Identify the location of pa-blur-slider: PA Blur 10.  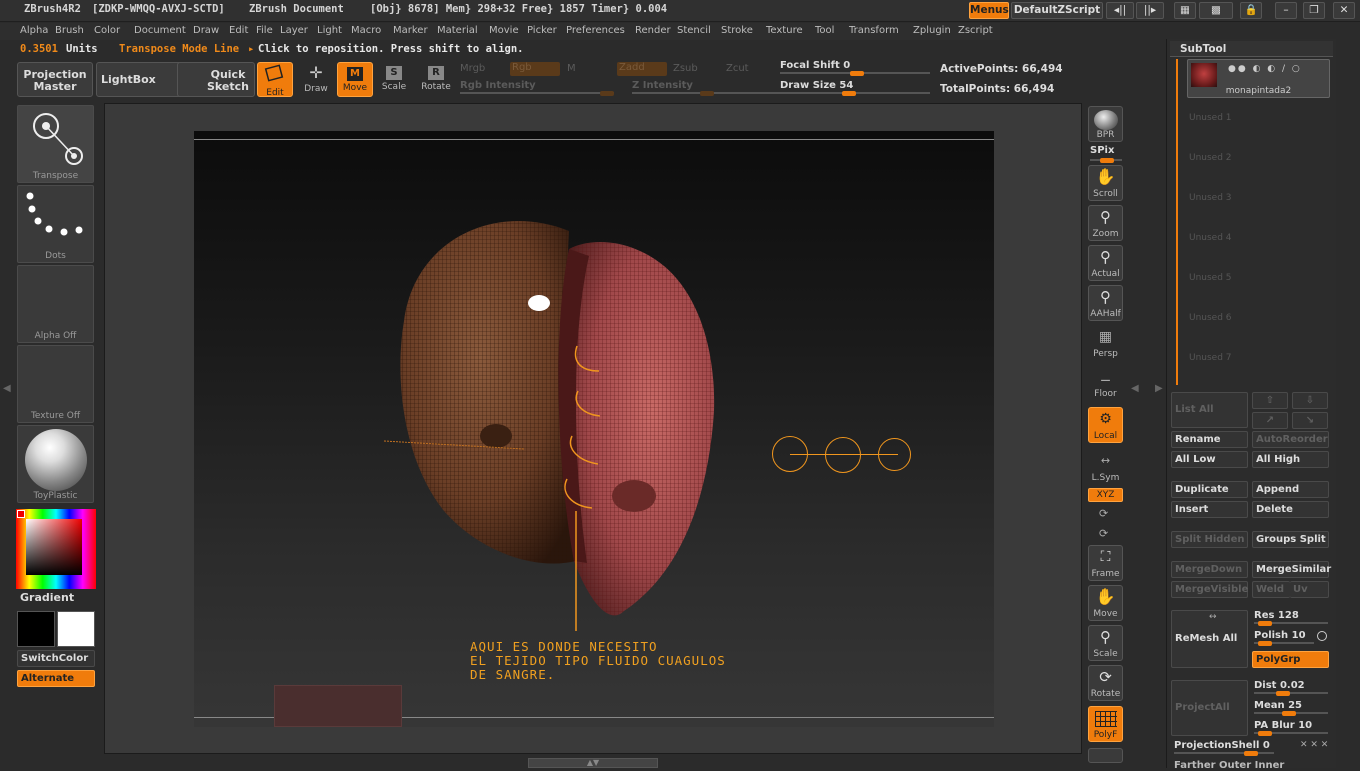
(1291, 728).